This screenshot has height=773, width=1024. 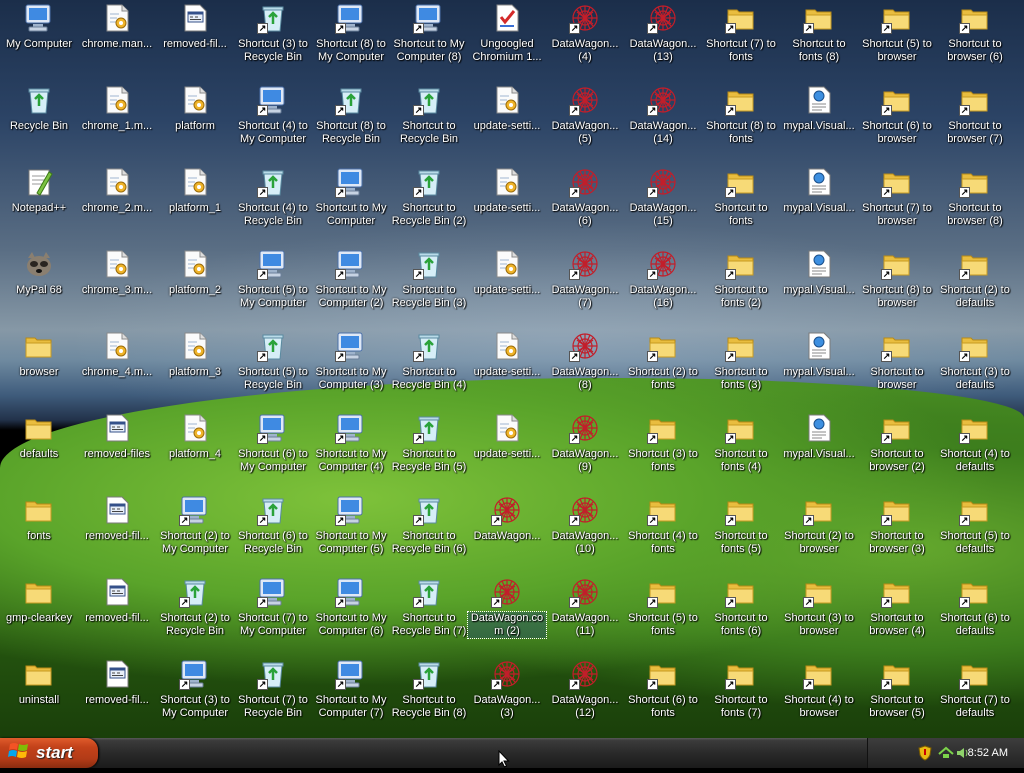 What do you see at coordinates (663, 123) in the screenshot?
I see `desktop-icon: ↗ DataWagon... (14)` at bounding box center [663, 123].